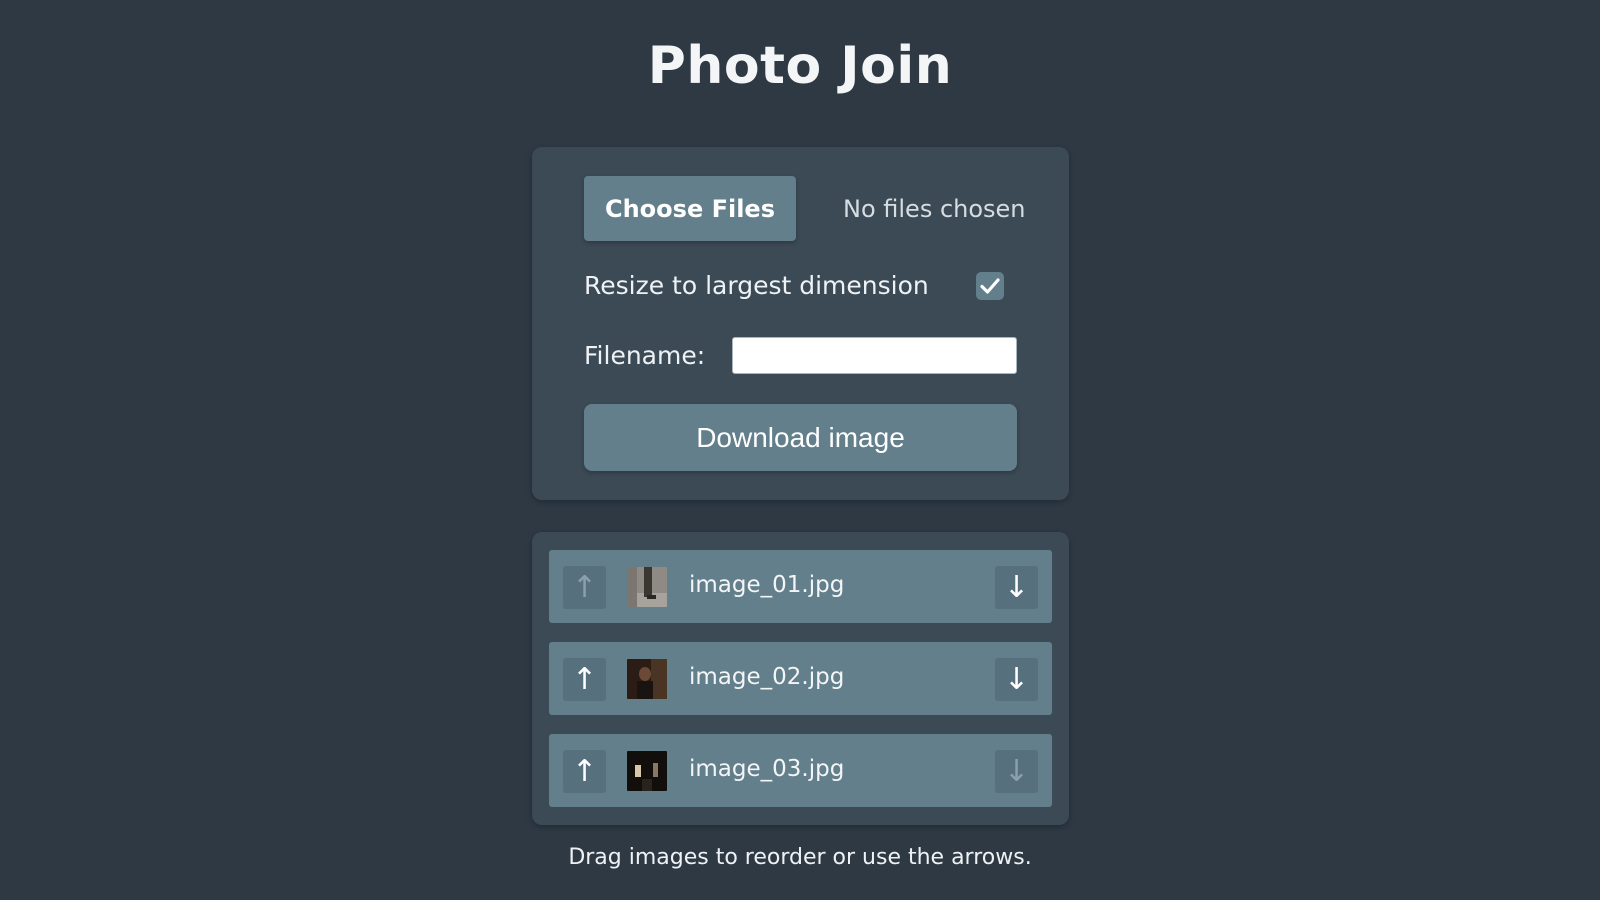 The width and height of the screenshot is (1600, 900). What do you see at coordinates (767, 677) in the screenshot?
I see `image-filename: image_02.jpg` at bounding box center [767, 677].